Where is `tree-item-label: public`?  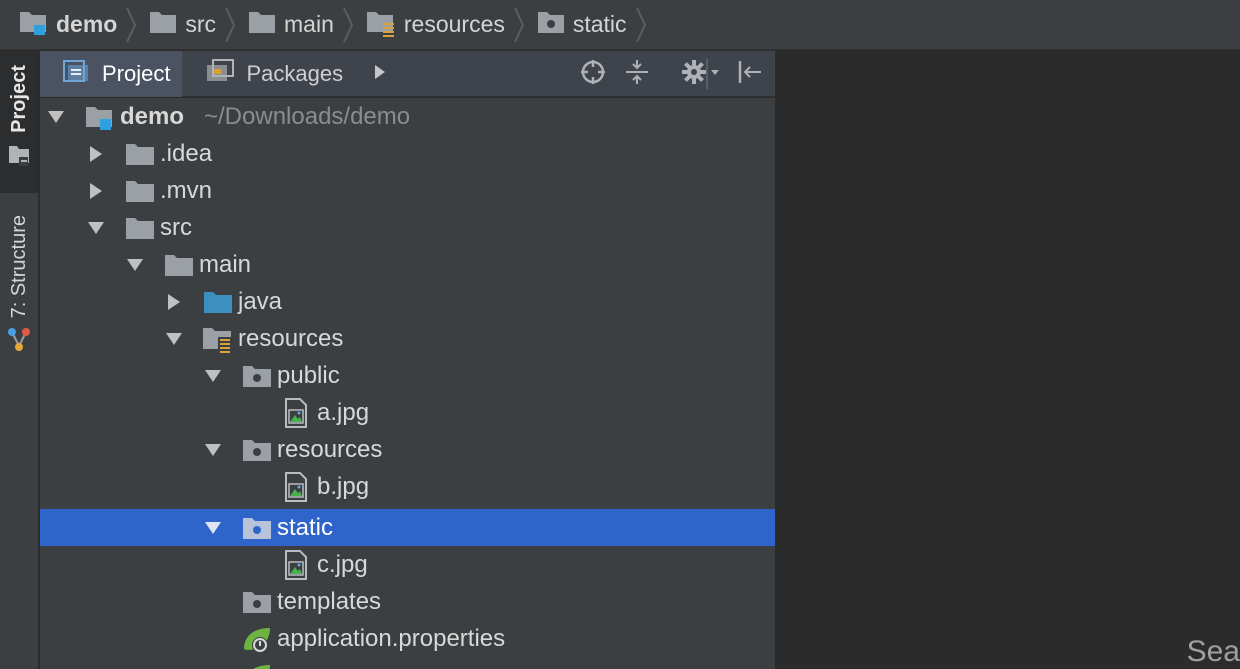
tree-item-label: public is located at coordinates (308, 375).